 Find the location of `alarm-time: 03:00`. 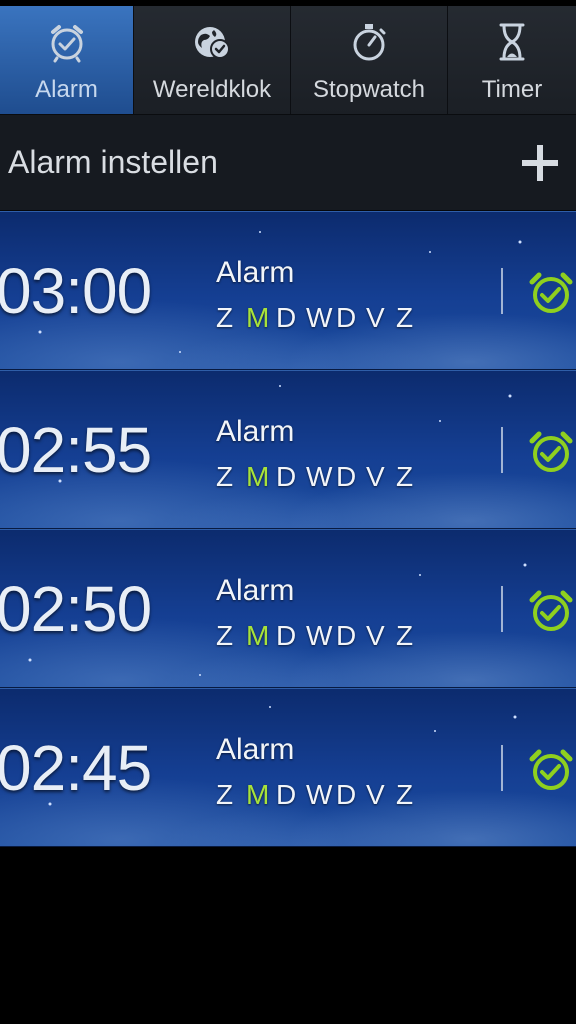

alarm-time: 03:00 is located at coordinates (76, 291).